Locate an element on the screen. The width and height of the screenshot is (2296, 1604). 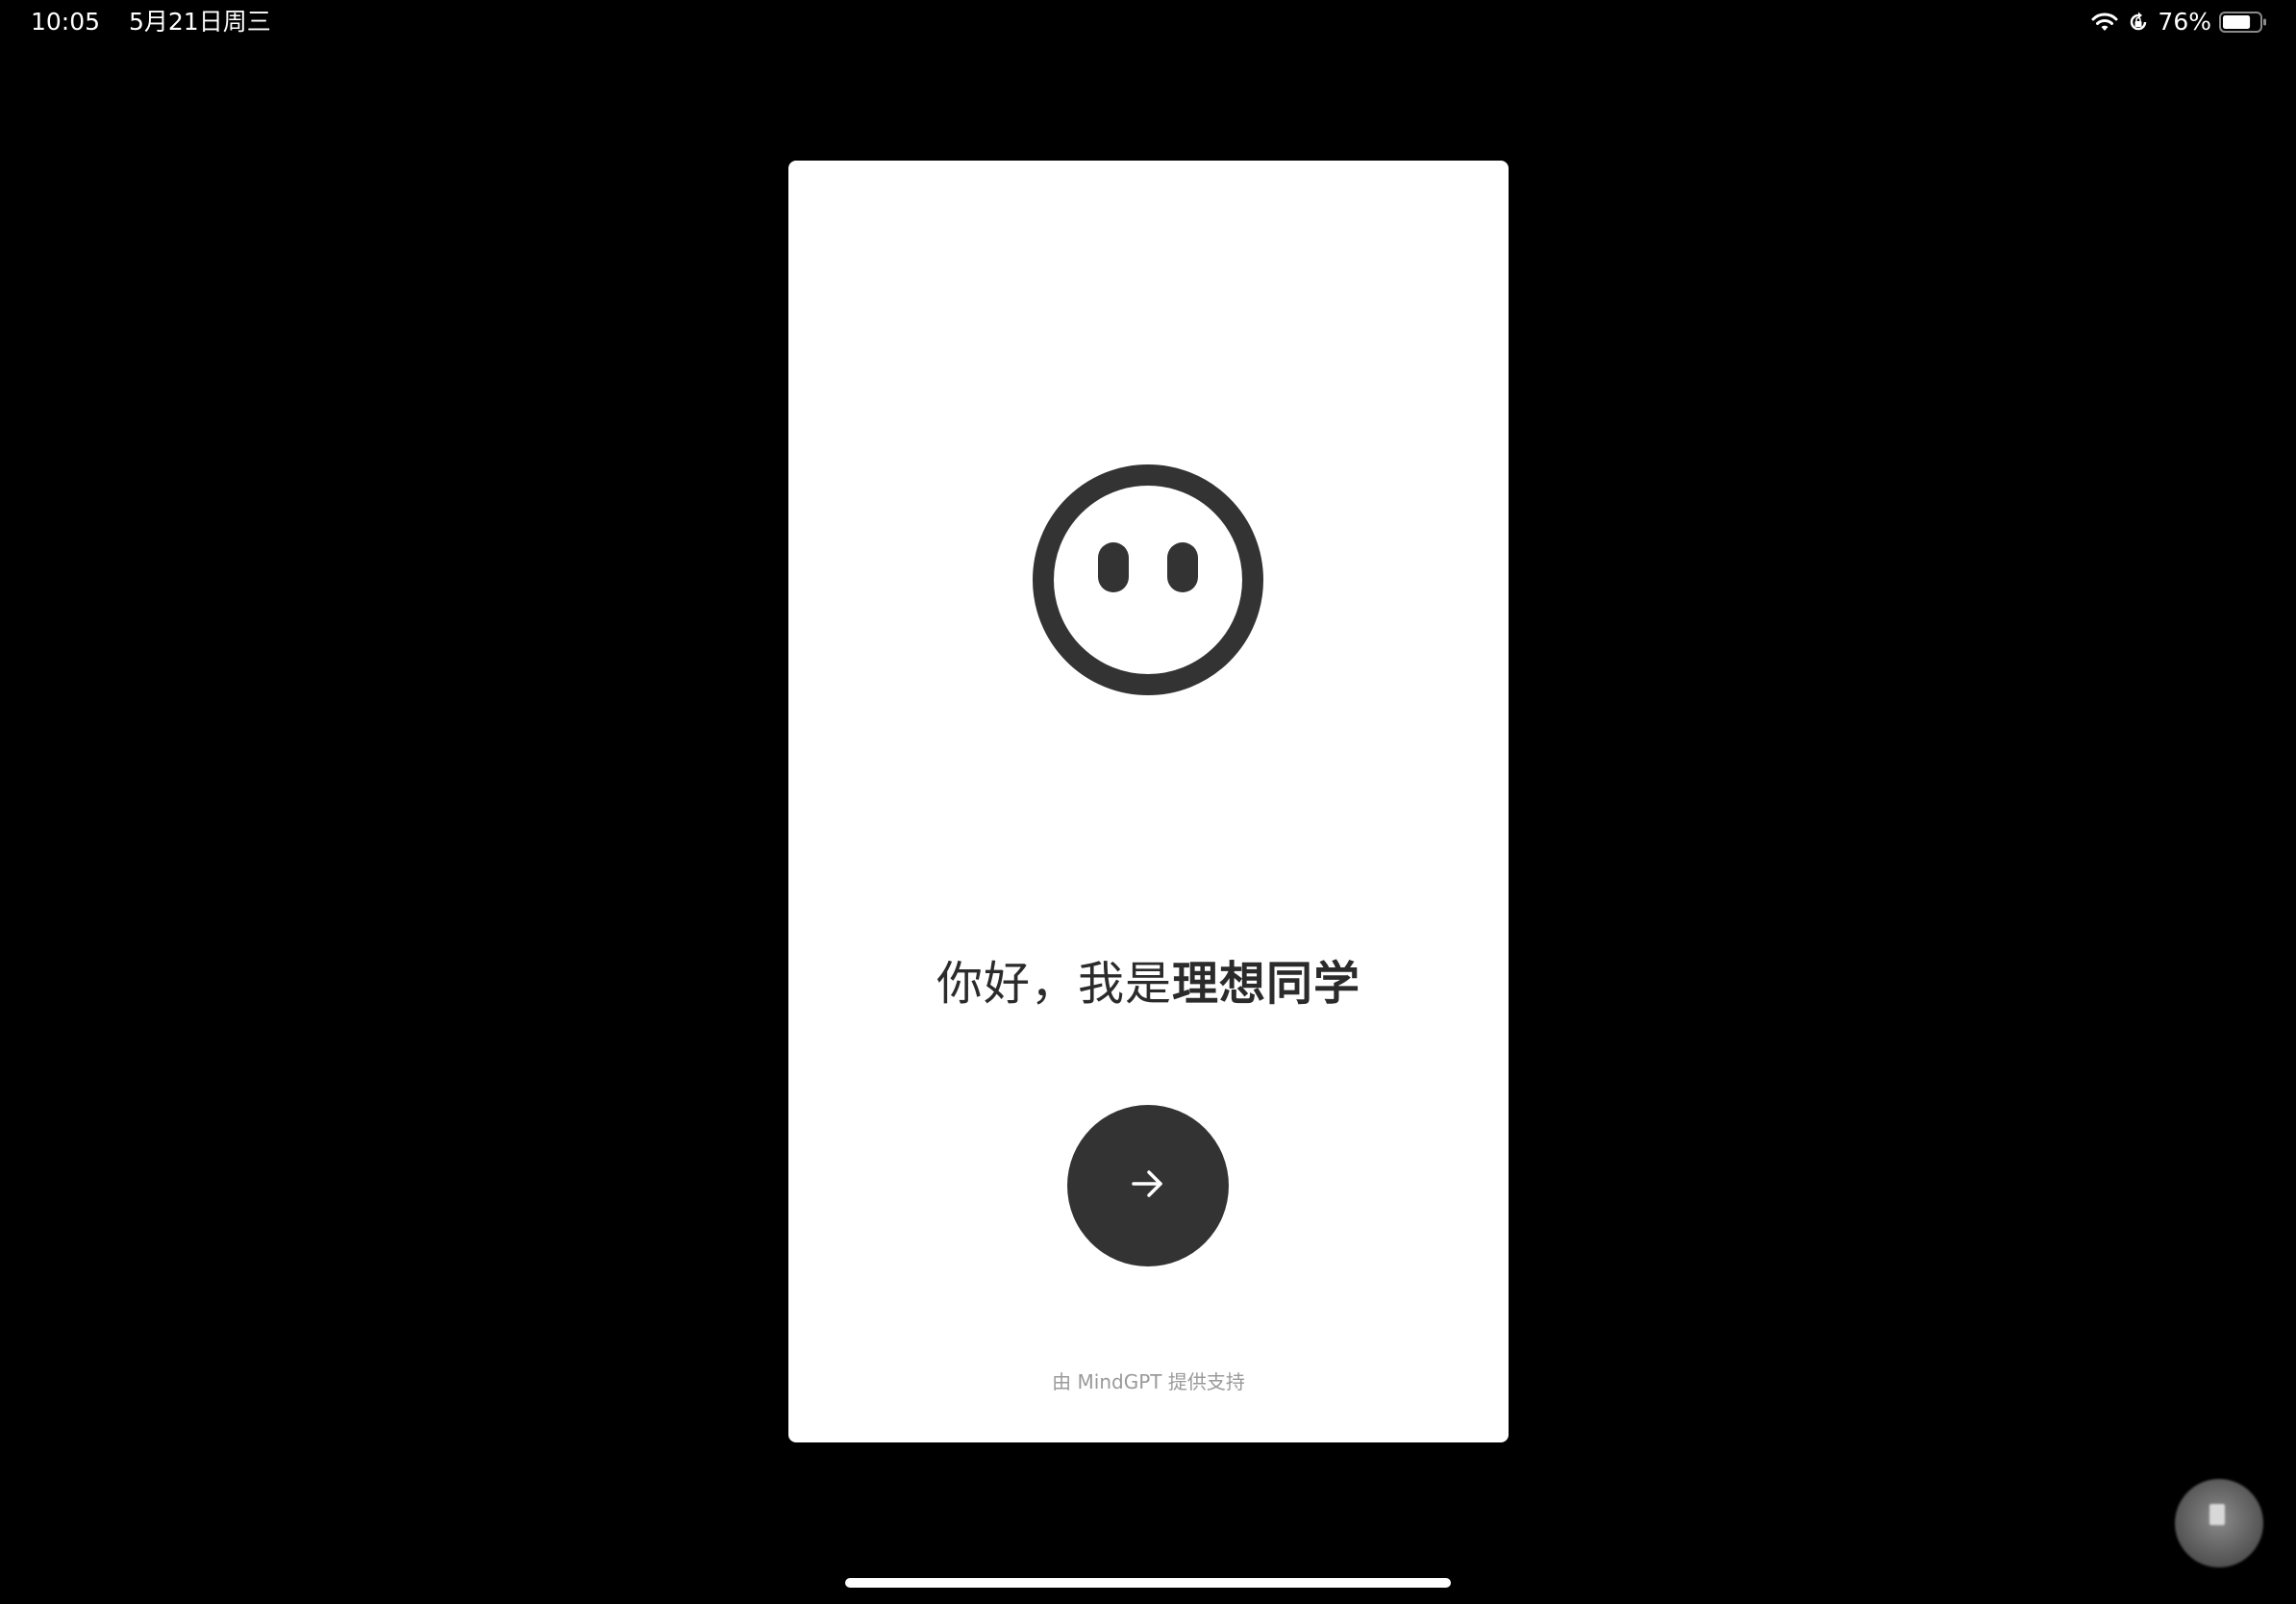
status-right: 76% is located at coordinates (2178, 22).